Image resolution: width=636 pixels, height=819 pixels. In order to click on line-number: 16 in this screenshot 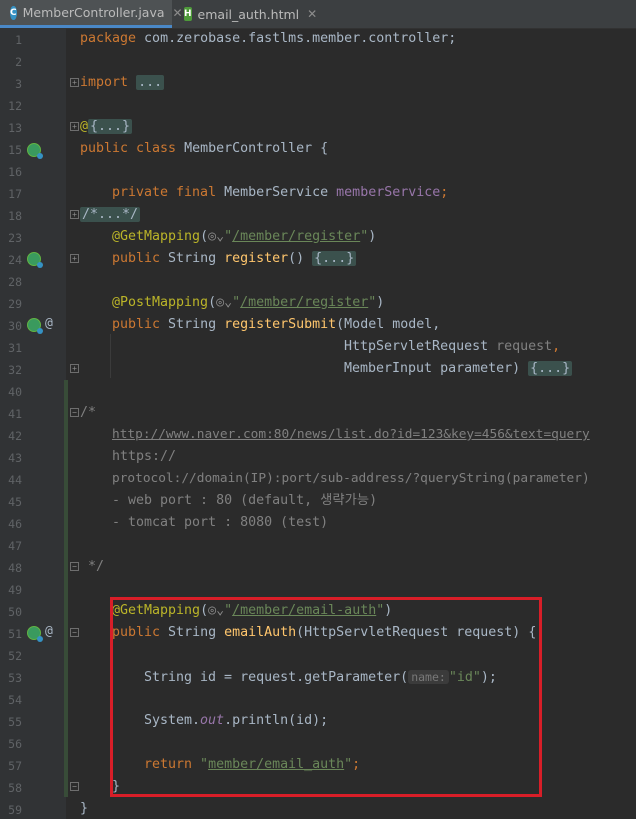, I will do `click(15, 172)`.